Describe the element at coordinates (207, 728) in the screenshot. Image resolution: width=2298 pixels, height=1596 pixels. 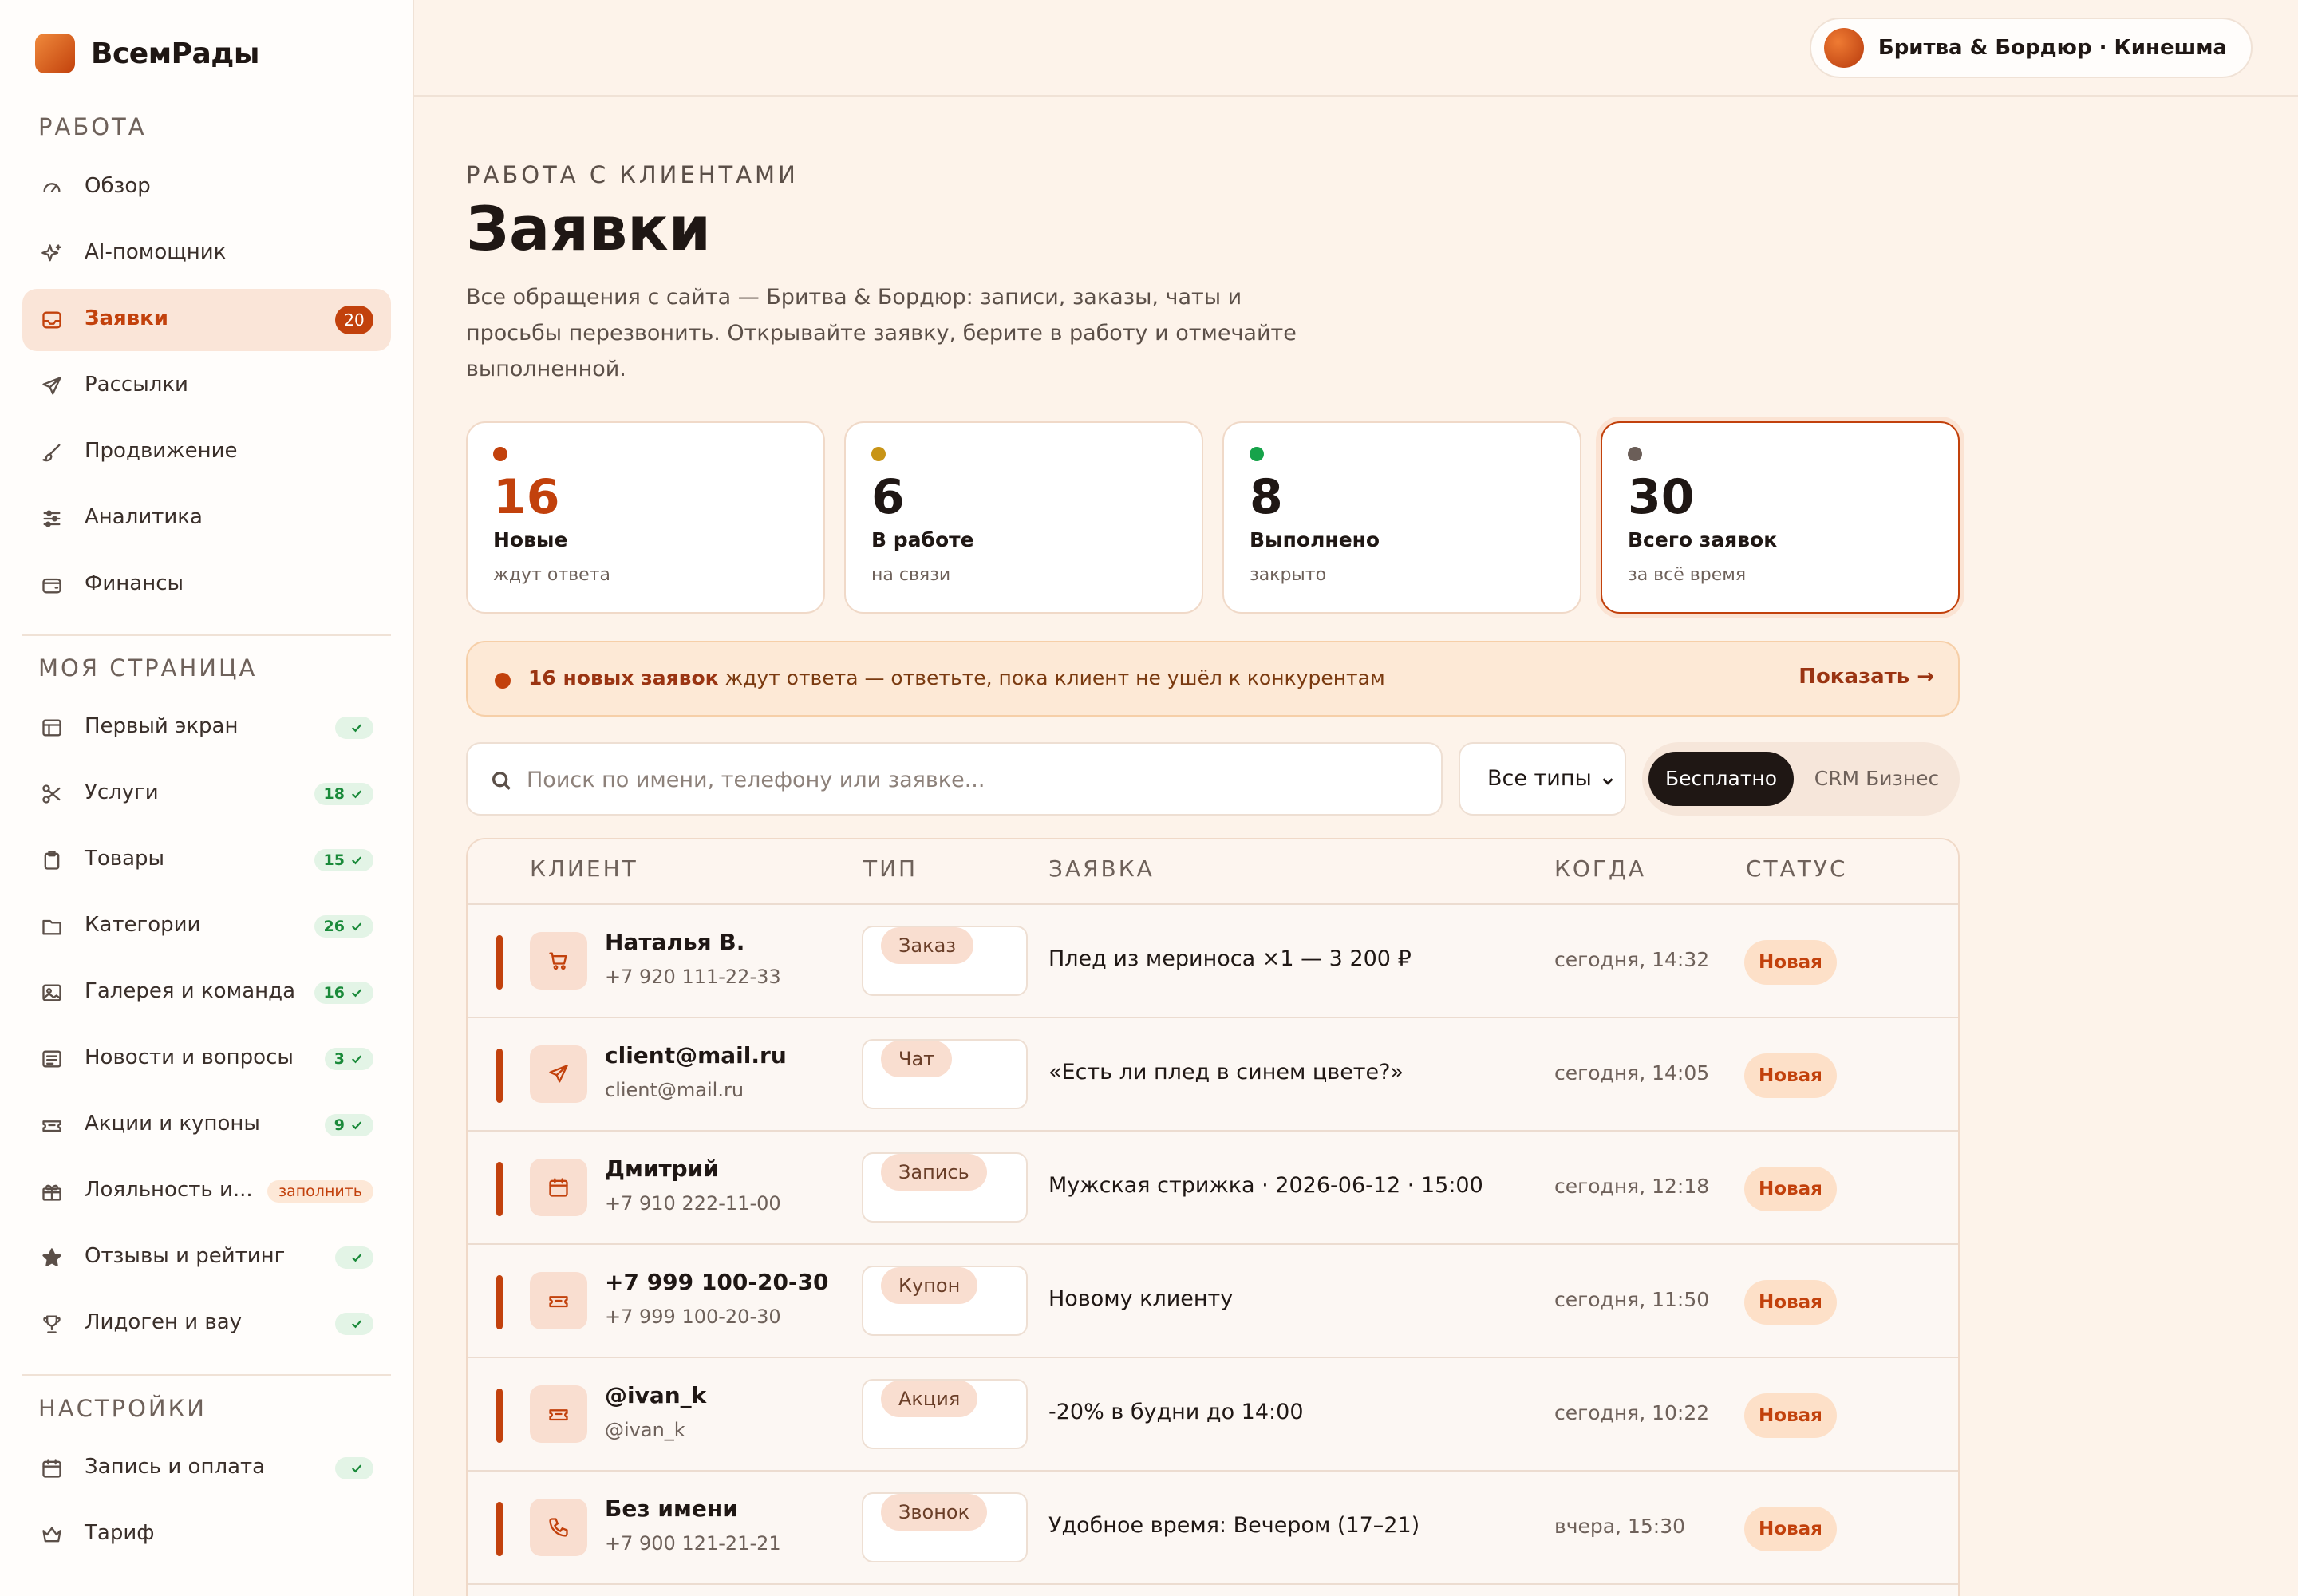
I see `sidebar-item-hero: Первый экран` at that location.